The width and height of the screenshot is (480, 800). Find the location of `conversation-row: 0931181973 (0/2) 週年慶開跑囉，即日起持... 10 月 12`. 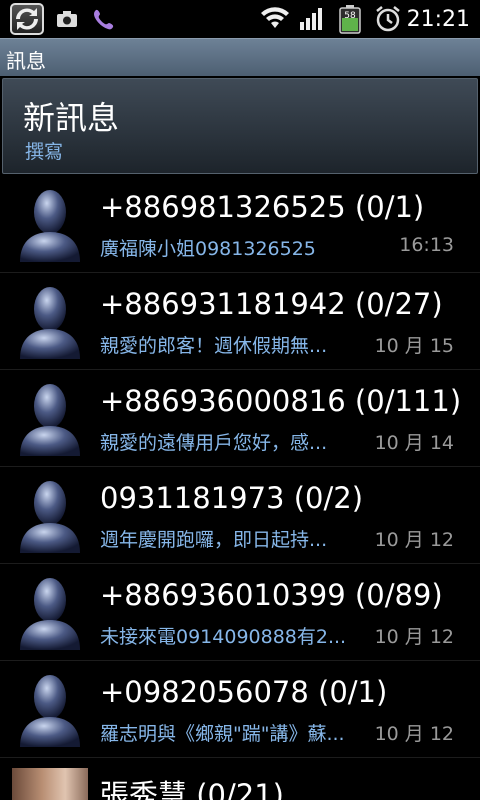

conversation-row: 0931181973 (0/2) 週年慶開跑囉，即日起持... 10 月 12 is located at coordinates (240, 515).